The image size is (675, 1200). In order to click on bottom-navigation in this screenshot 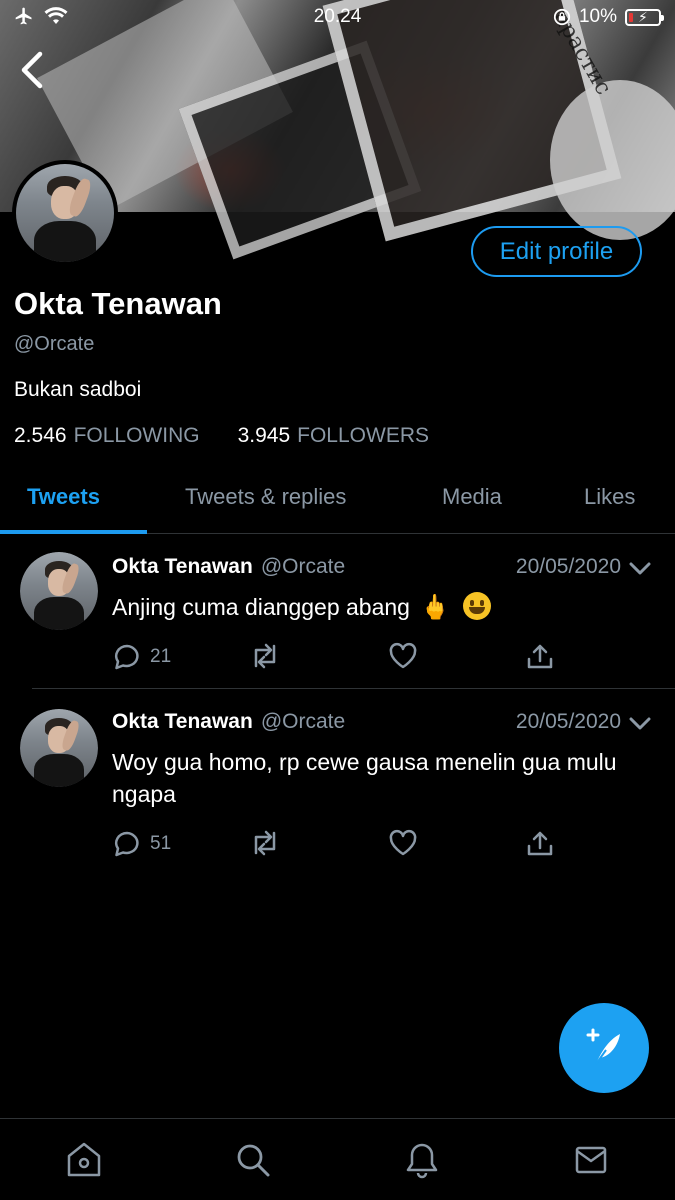, I will do `click(337, 1159)`.